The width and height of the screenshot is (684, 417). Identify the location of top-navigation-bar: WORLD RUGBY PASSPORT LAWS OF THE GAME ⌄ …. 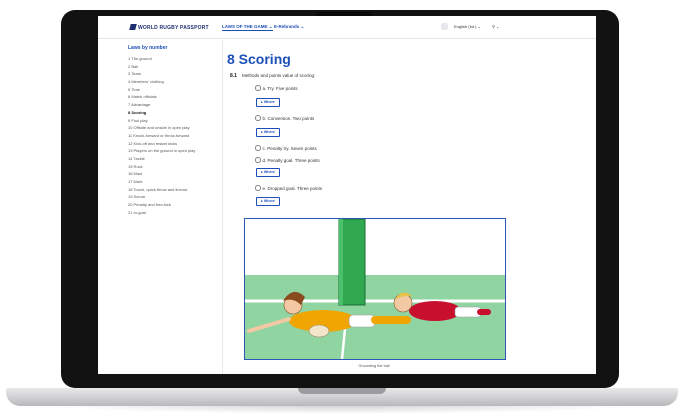
(347, 27).